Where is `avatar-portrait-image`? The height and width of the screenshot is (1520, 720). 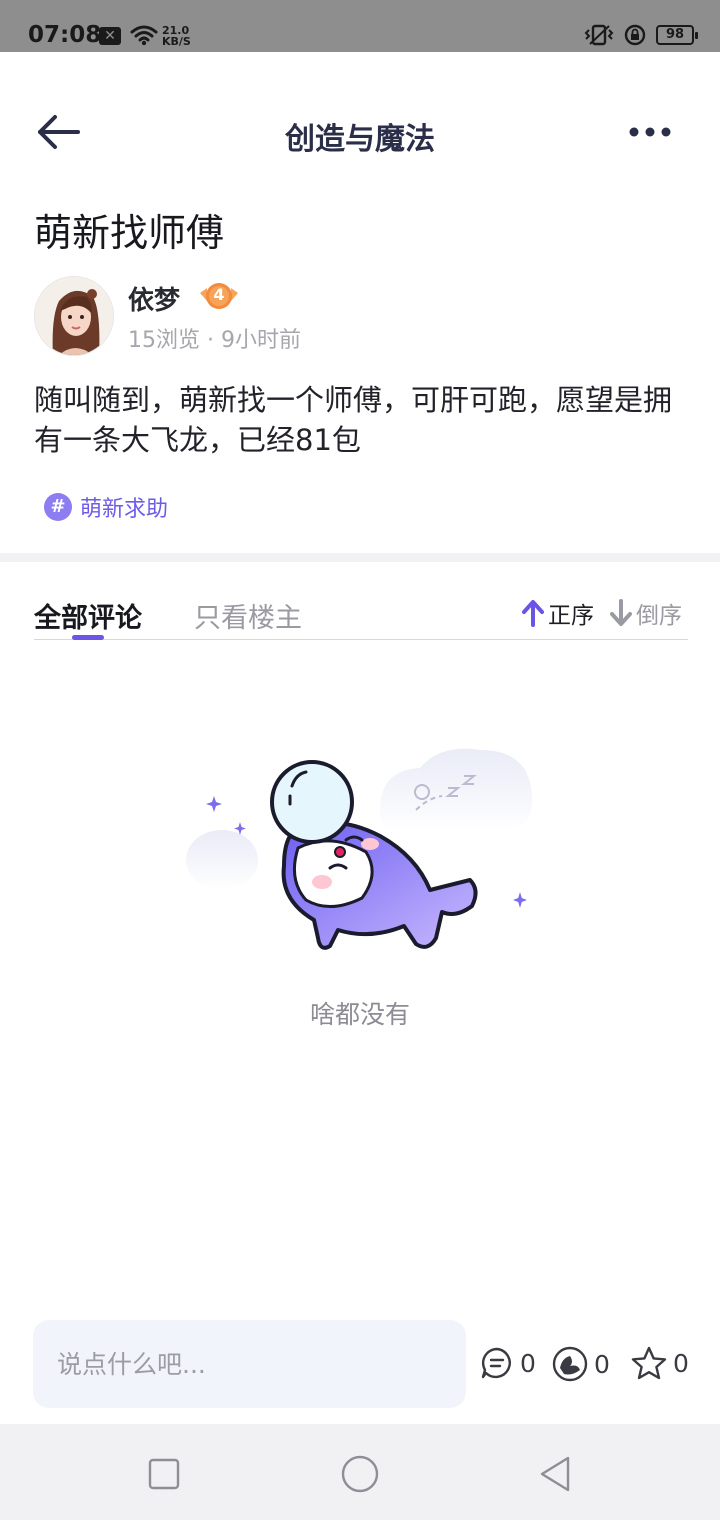 avatar-portrait-image is located at coordinates (74, 316).